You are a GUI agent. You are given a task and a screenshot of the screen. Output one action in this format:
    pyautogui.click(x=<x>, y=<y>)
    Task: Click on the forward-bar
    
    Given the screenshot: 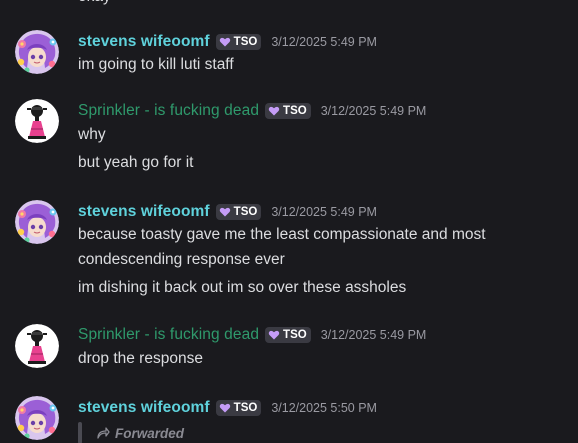 What is the action you would take?
    pyautogui.click(x=80, y=432)
    